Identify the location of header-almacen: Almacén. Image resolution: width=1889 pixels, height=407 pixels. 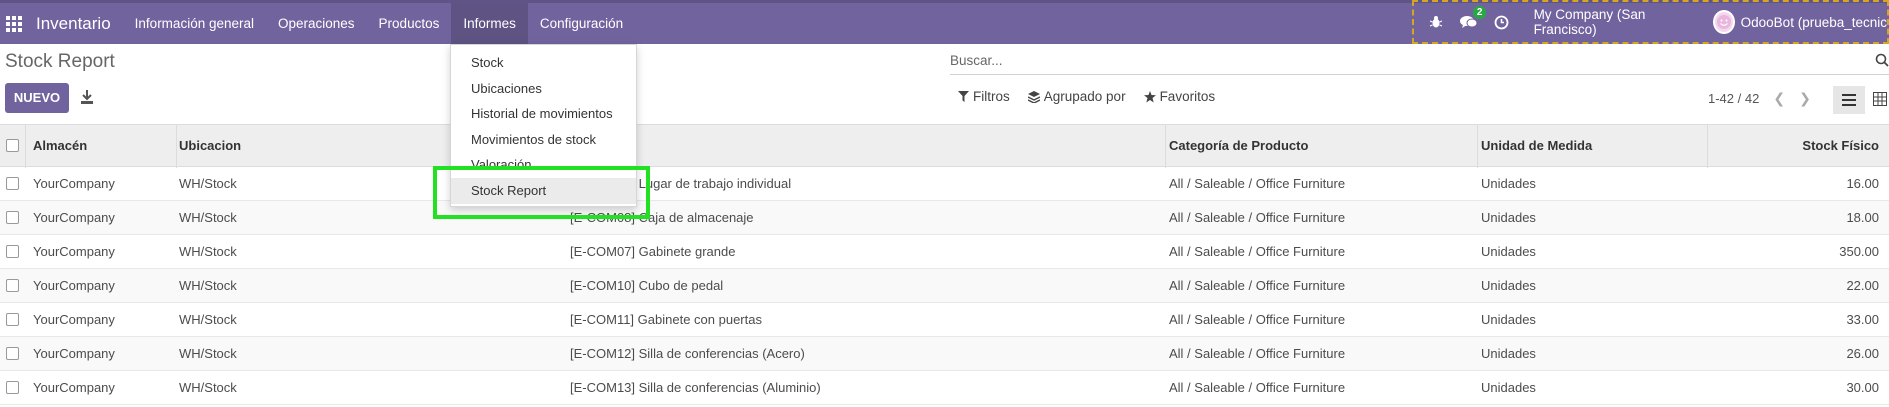
(60, 145).